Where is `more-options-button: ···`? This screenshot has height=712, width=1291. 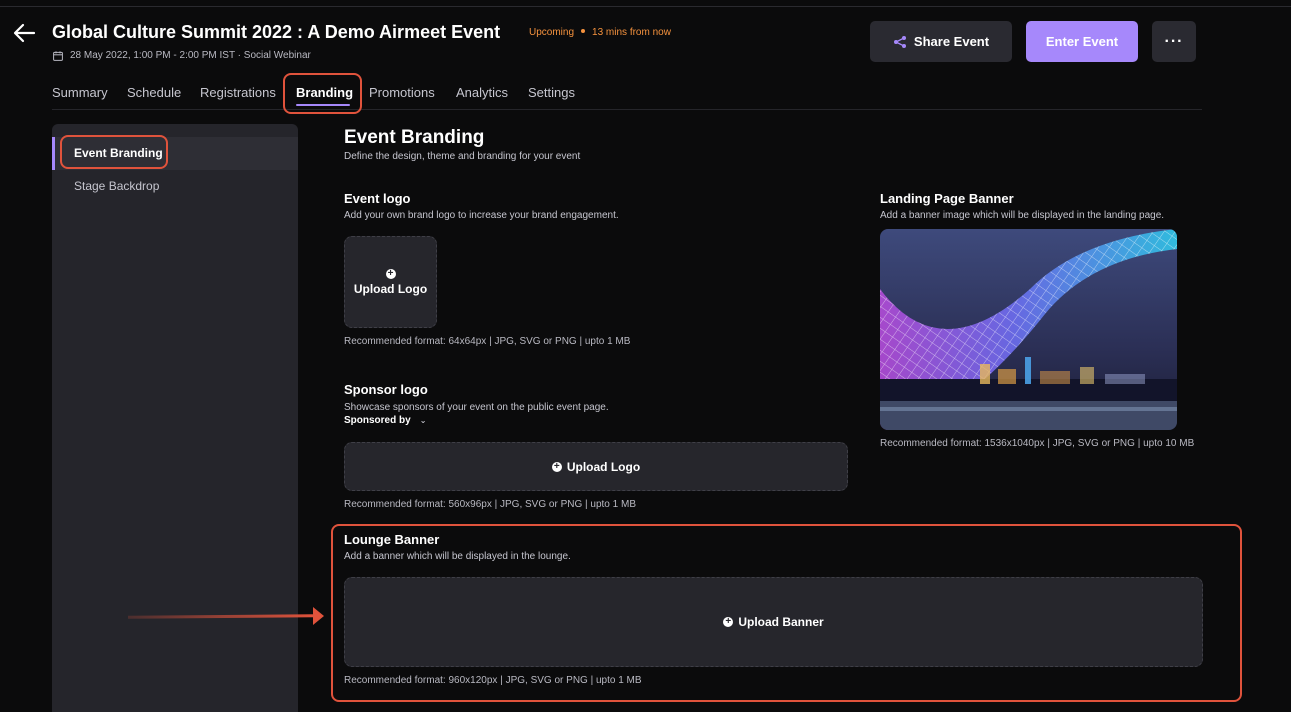
more-options-button: ··· is located at coordinates (1174, 41).